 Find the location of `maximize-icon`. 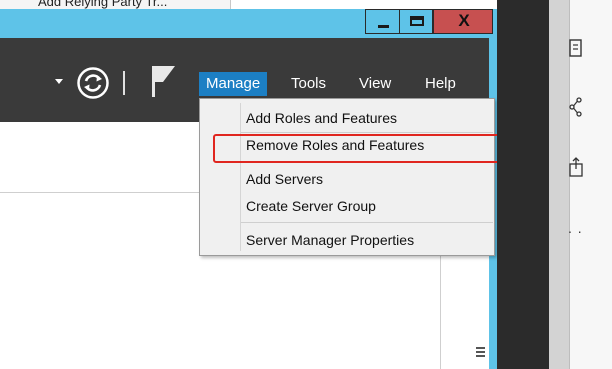

maximize-icon is located at coordinates (417, 21).